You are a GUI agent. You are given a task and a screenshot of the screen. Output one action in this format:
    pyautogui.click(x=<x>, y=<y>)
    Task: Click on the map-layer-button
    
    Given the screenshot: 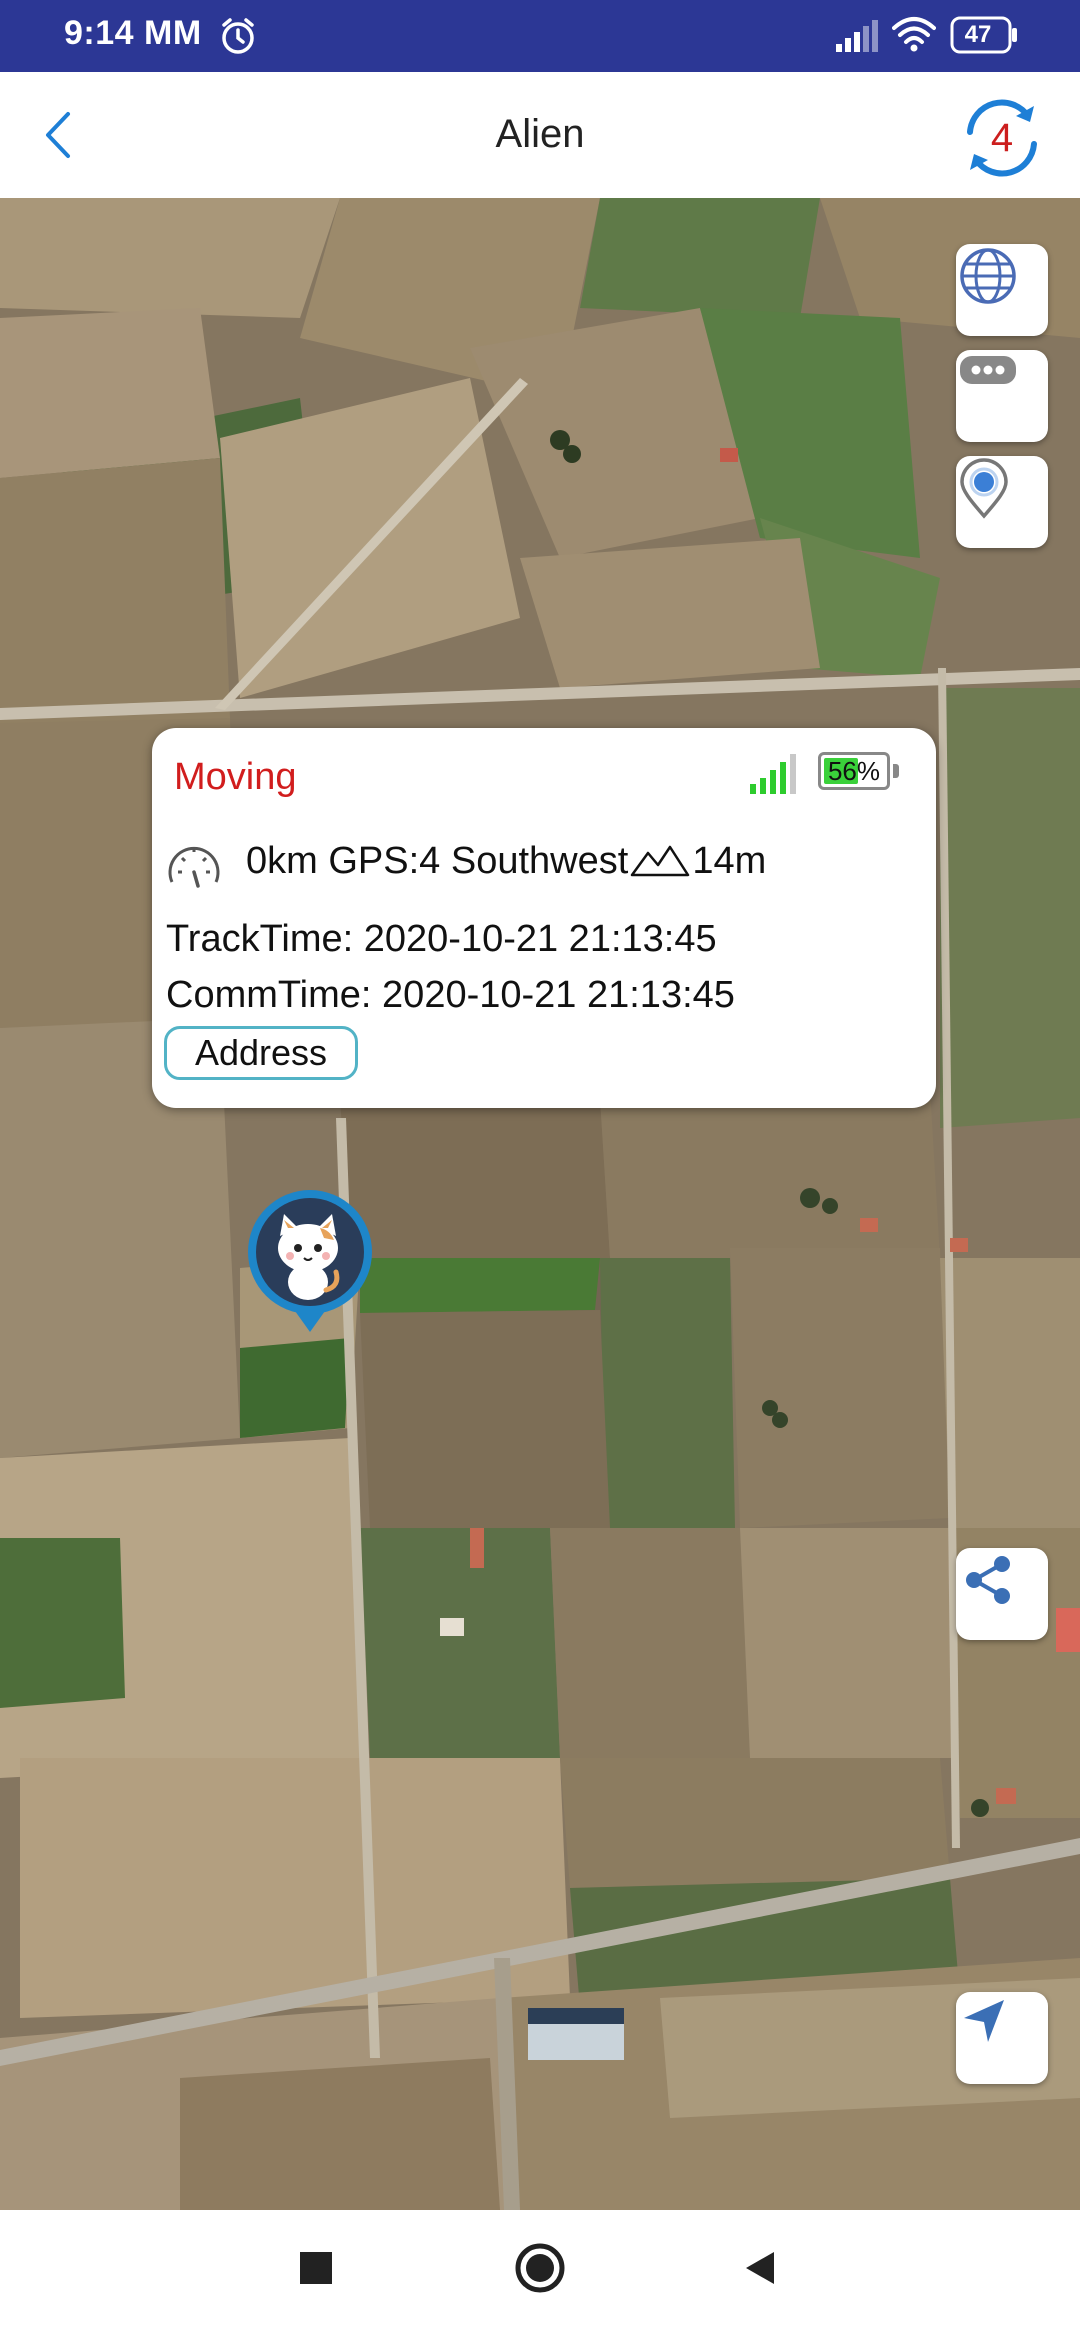 What is the action you would take?
    pyautogui.click(x=1002, y=290)
    